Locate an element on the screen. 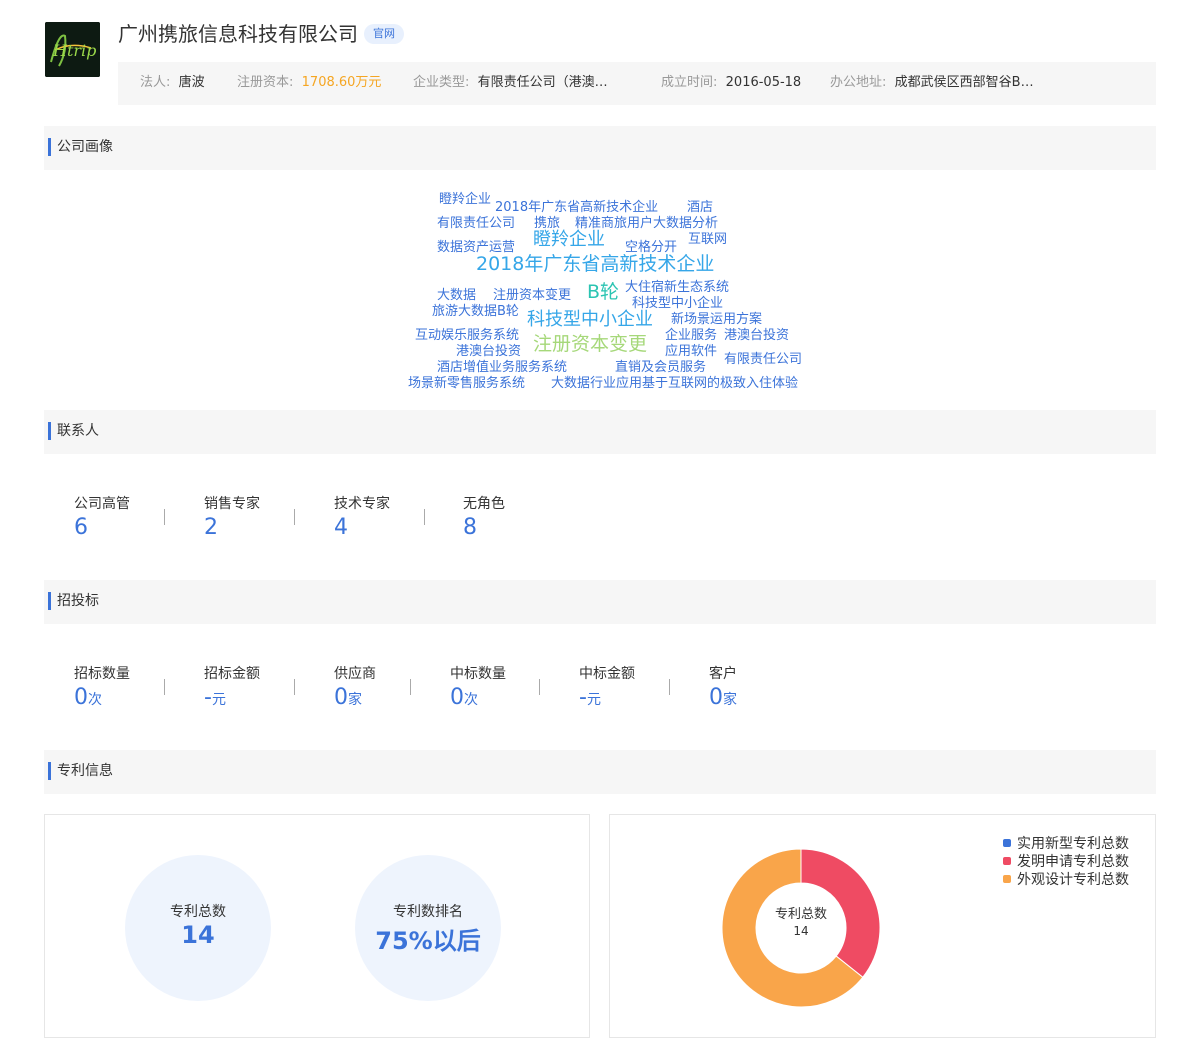  word-cloud-tag: 空格分开 is located at coordinates (651, 247).